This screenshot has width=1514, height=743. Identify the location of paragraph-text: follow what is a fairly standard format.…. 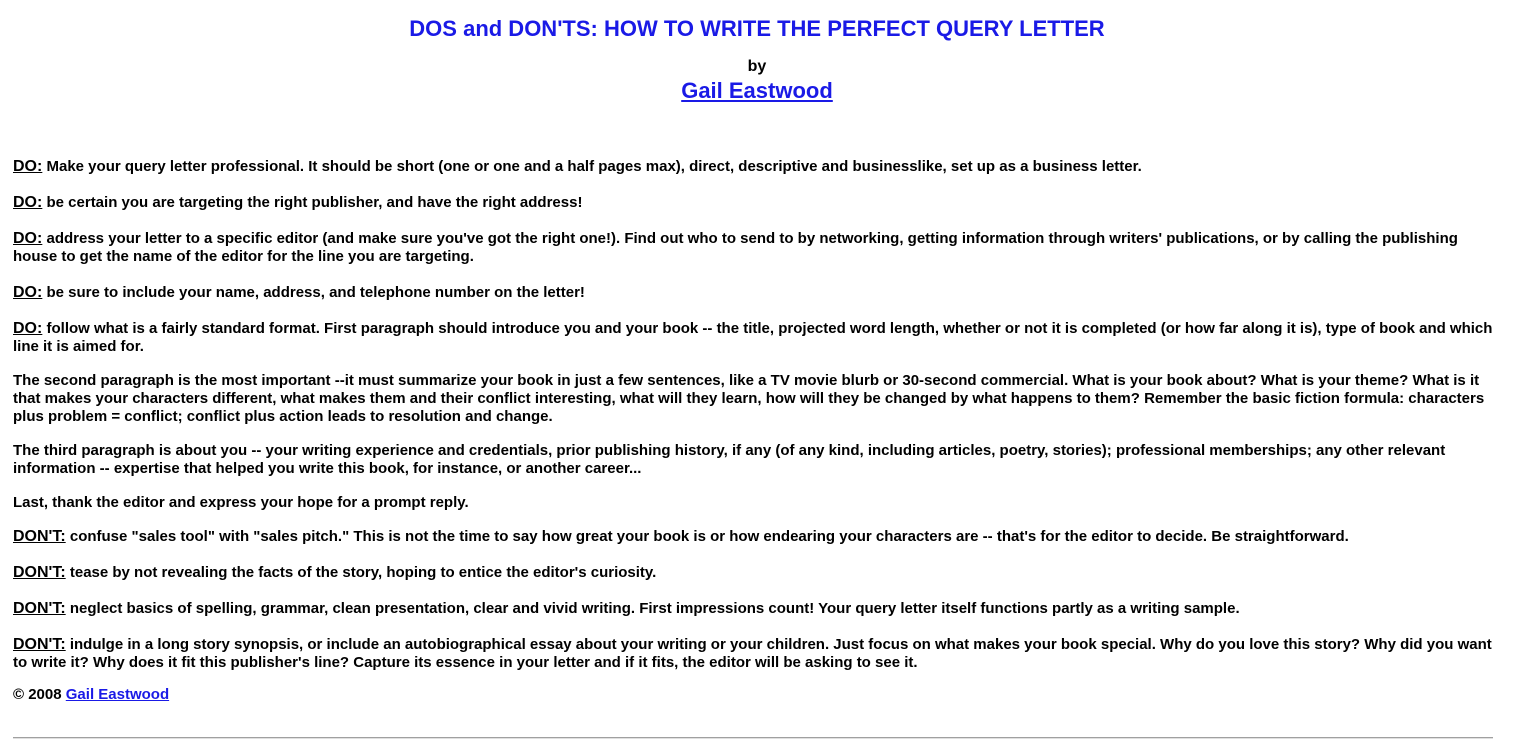
(753, 337).